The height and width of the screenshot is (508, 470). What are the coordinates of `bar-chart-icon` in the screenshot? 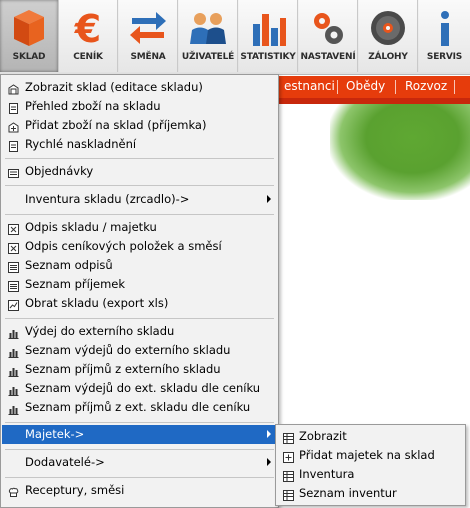 It's located at (268, 28).